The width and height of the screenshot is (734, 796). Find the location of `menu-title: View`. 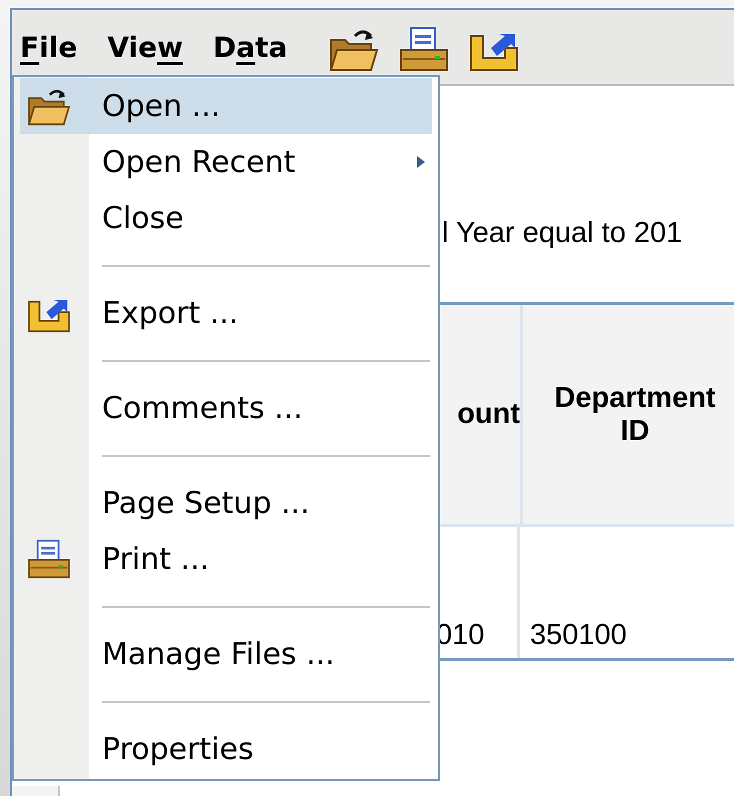

menu-title: View is located at coordinates (145, 47).